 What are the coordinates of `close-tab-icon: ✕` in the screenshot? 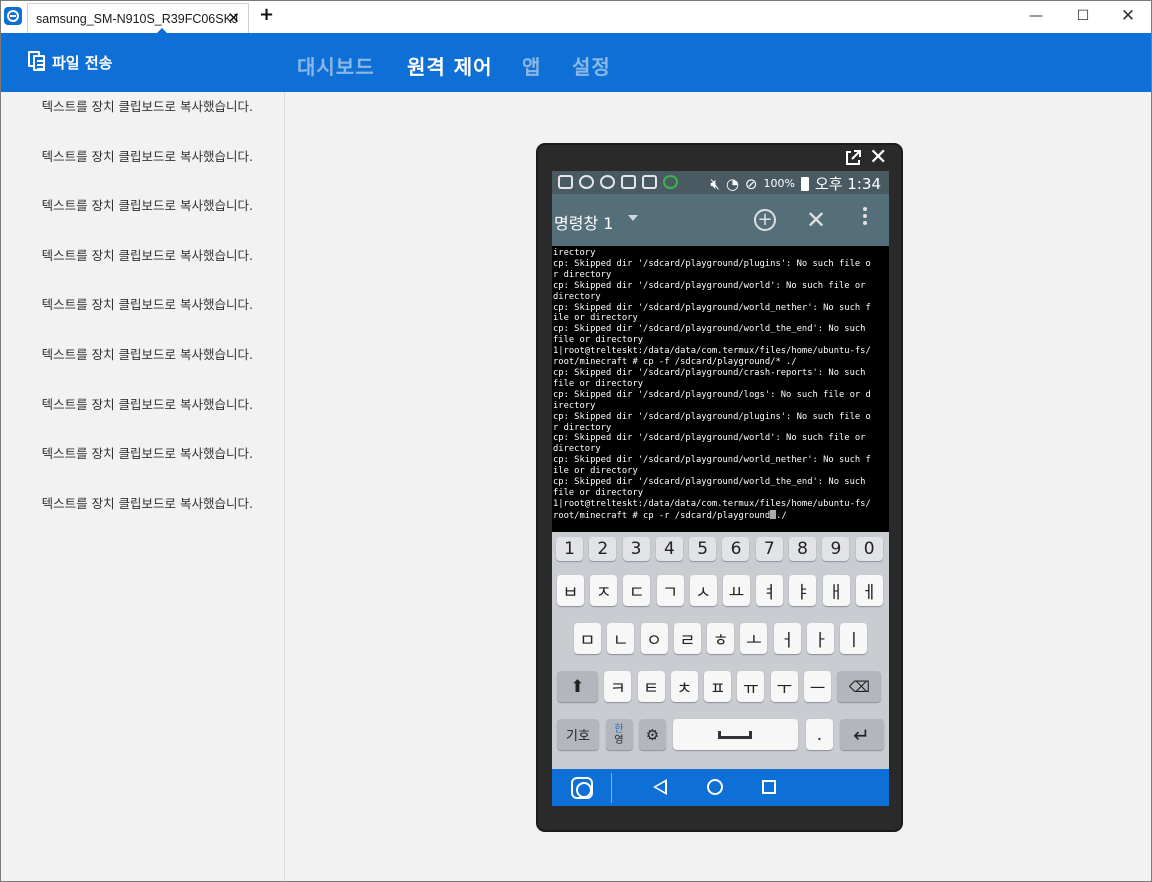 It's located at (233, 18).